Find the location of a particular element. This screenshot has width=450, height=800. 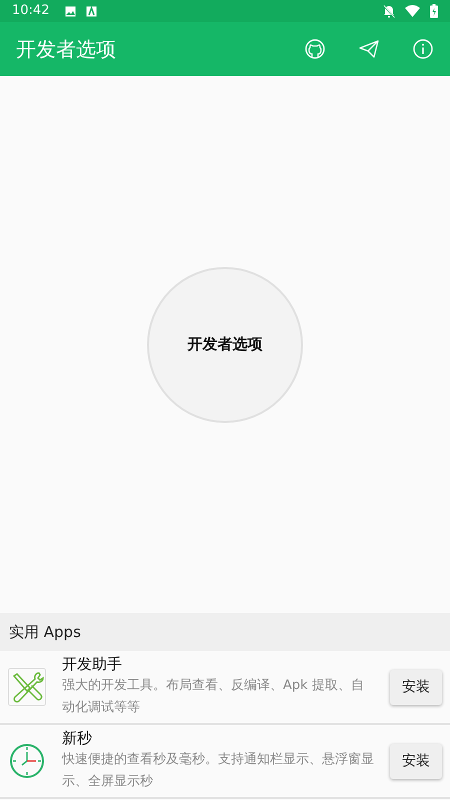

wifi-icon is located at coordinates (412, 11).